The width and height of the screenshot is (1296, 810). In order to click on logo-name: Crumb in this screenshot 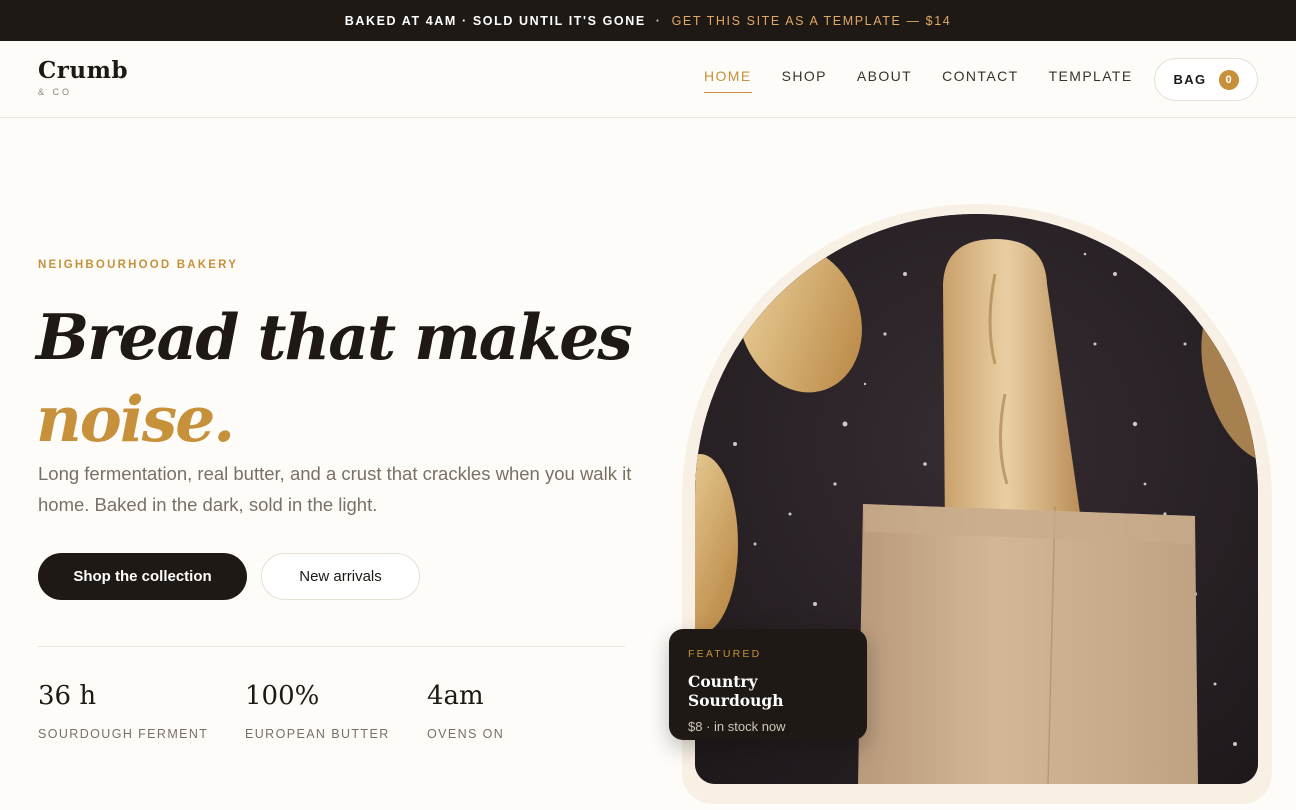, I will do `click(83, 70)`.